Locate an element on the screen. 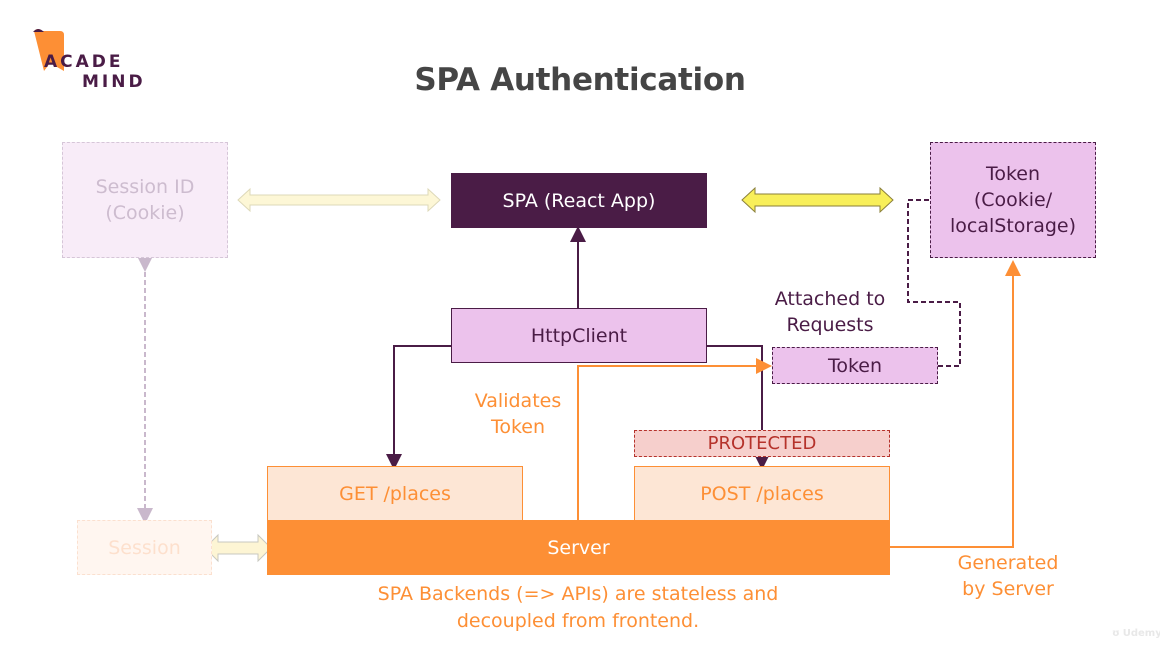 The height and width of the screenshot is (648, 1160). generated-line-2: by Server is located at coordinates (1008, 589).